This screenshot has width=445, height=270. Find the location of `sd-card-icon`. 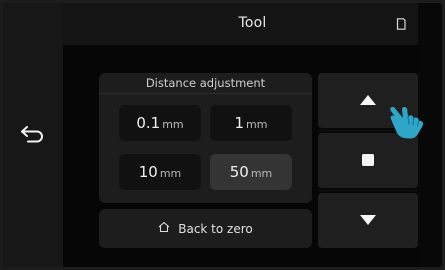

sd-card-icon is located at coordinates (401, 24).